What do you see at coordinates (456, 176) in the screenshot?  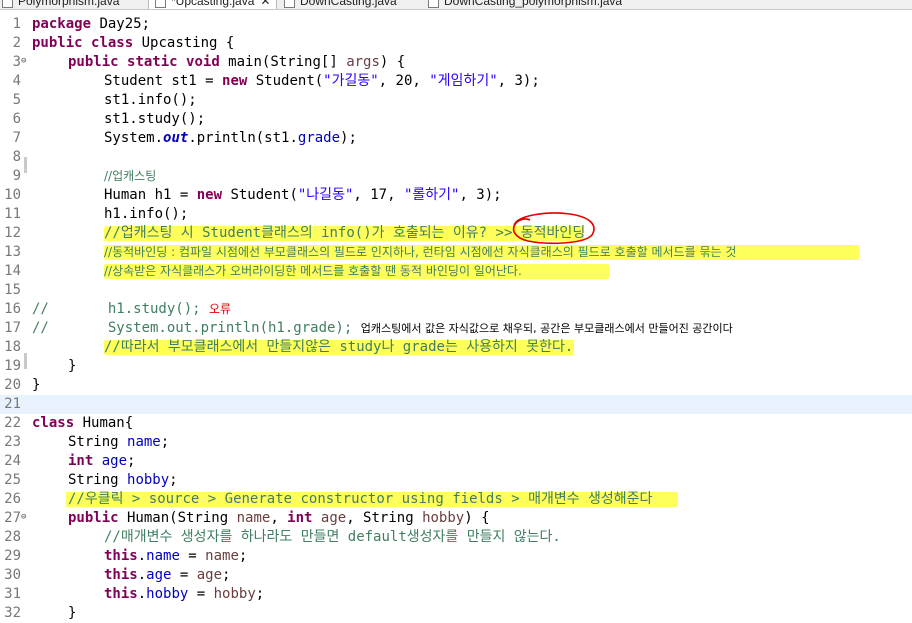 I see `code-line: 9 //업캐스팅` at bounding box center [456, 176].